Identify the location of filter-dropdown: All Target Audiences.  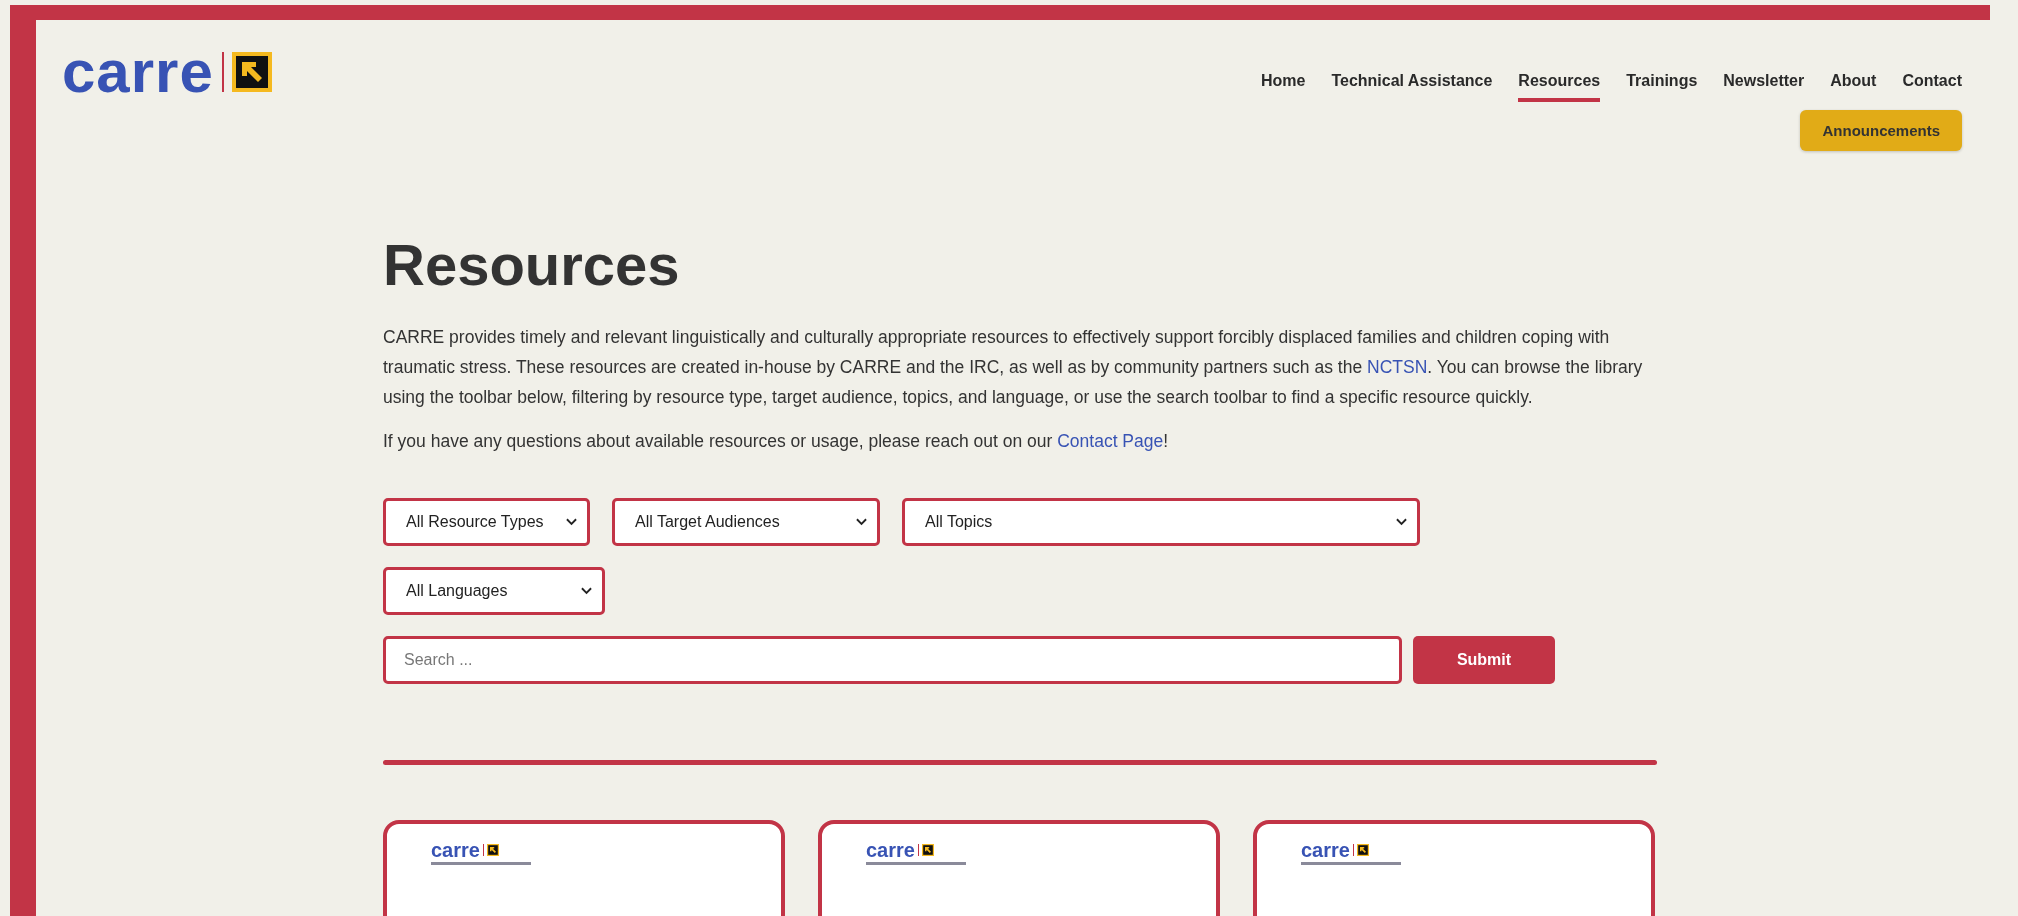
(746, 522).